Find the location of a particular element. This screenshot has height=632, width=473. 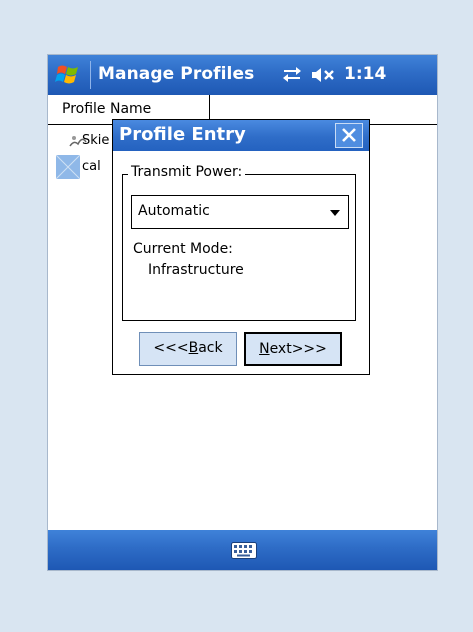

keyboard-icon is located at coordinates (244, 550).